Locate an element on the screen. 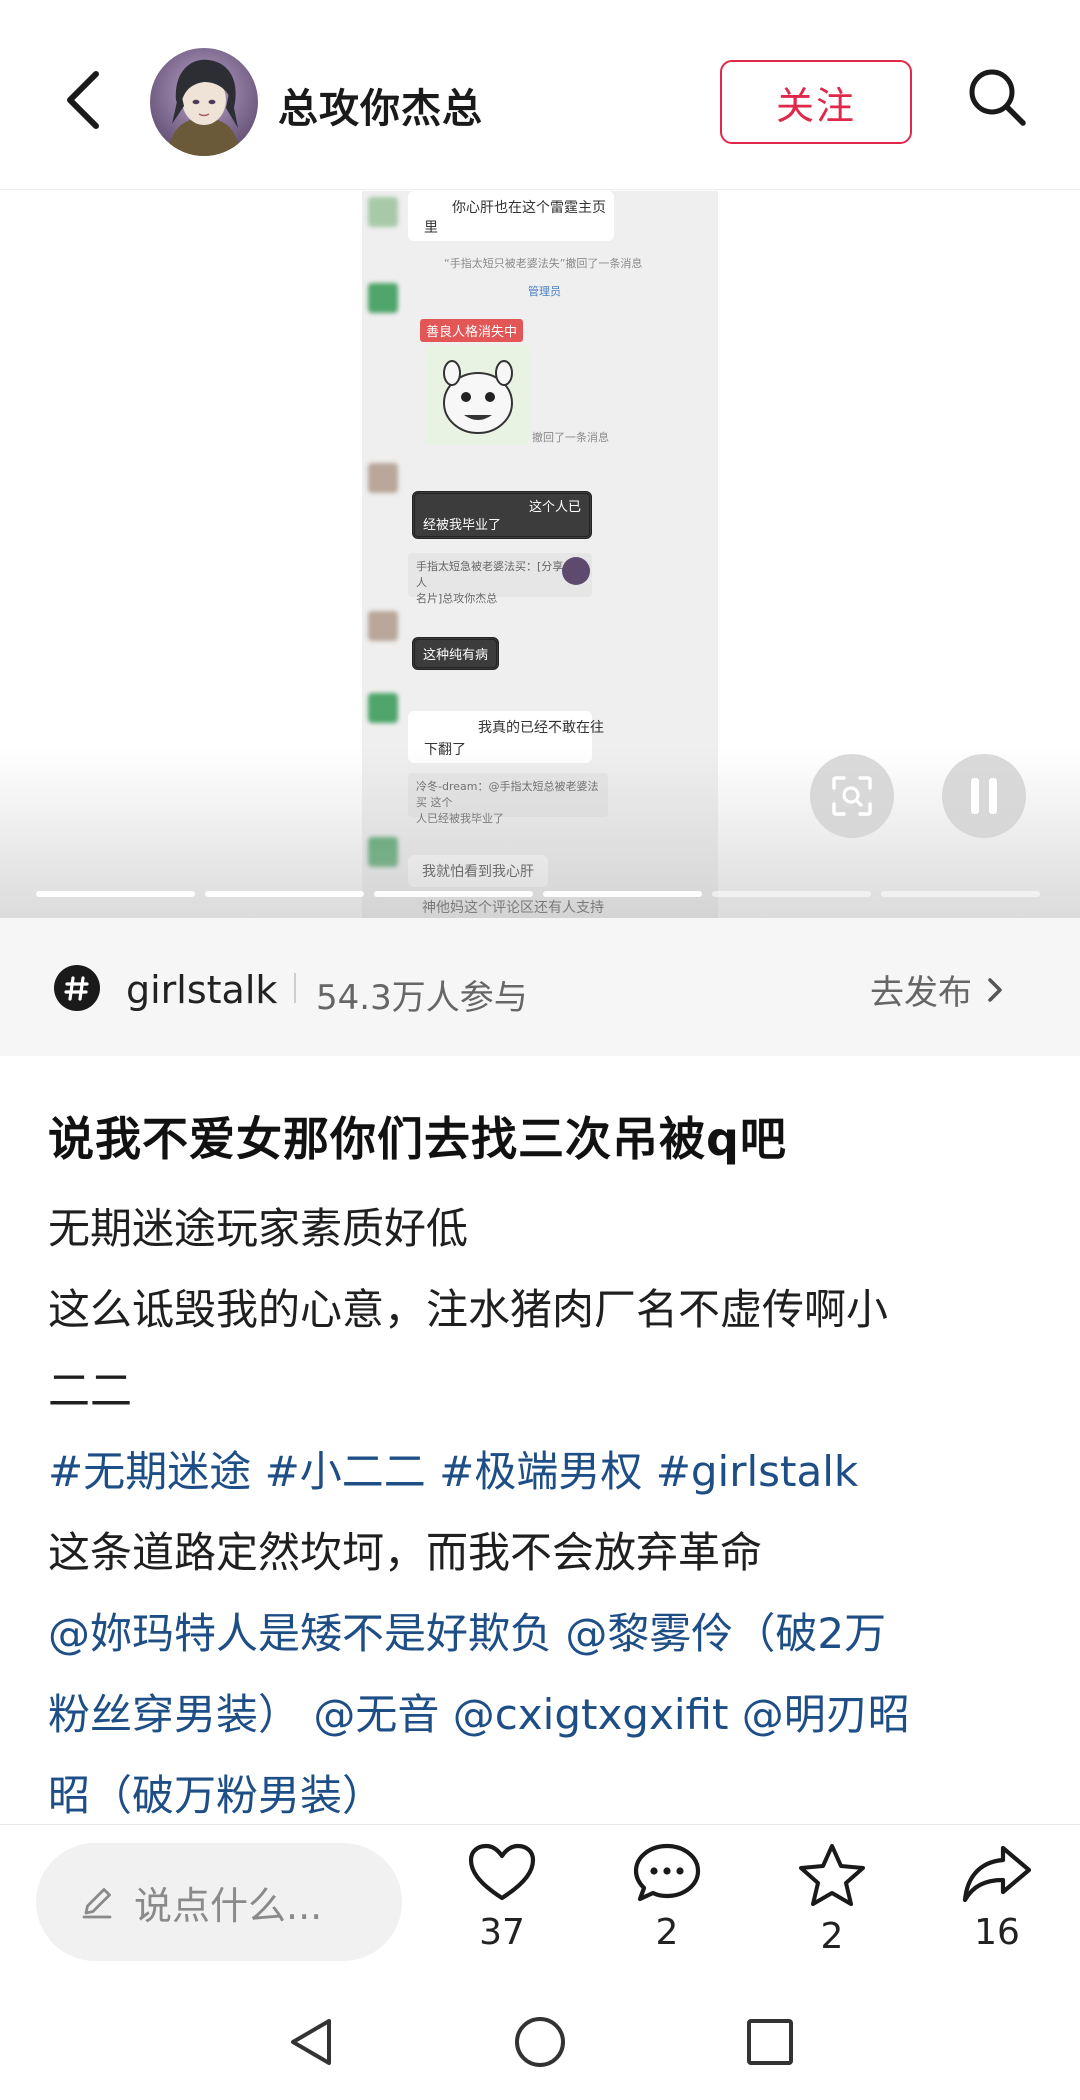 Image resolution: width=1080 pixels, height=2100 pixels. post-tags: #无期迷途 #小二二 #极端男权 #girlstalk is located at coordinates (543, 1471).